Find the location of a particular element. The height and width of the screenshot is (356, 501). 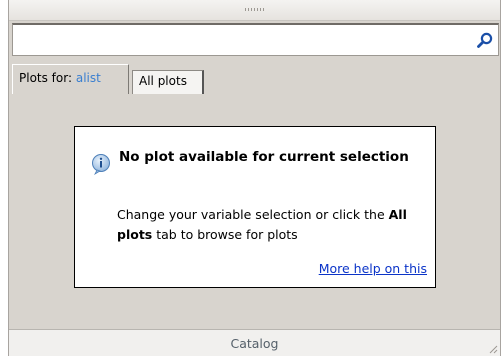

search-box is located at coordinates (255, 39).